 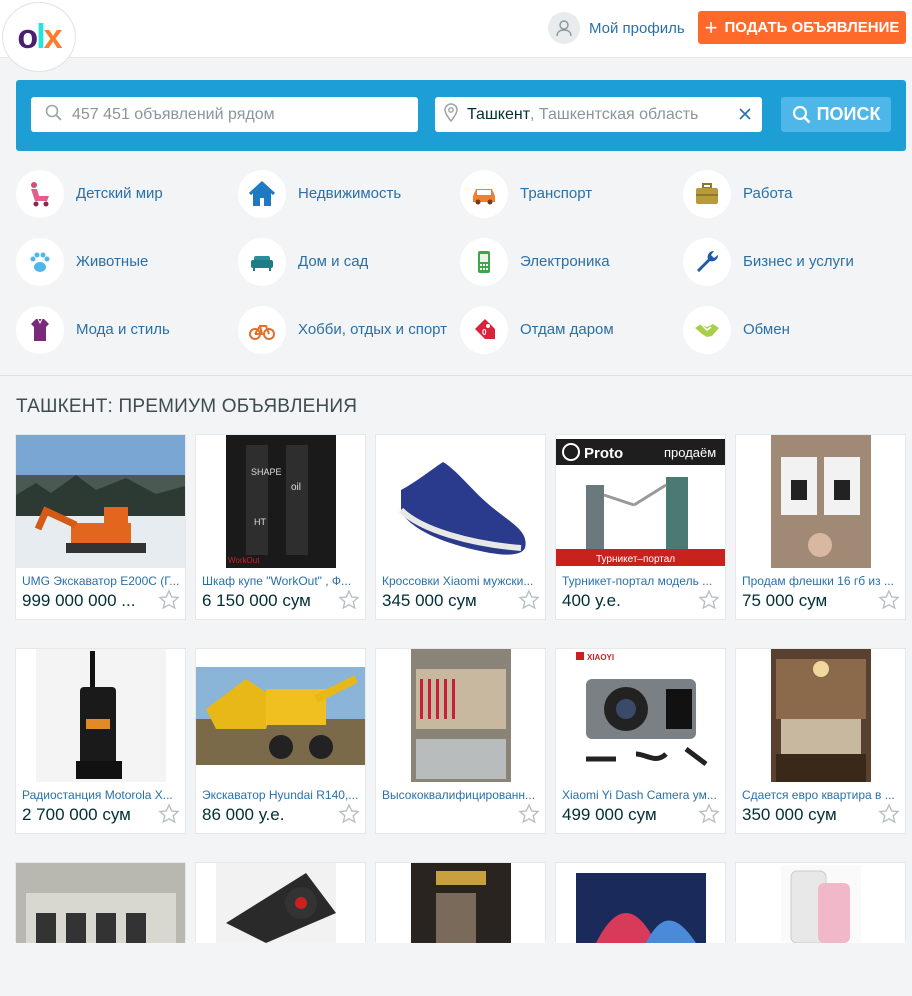 I want to click on paw-icon, so click(x=40, y=262).